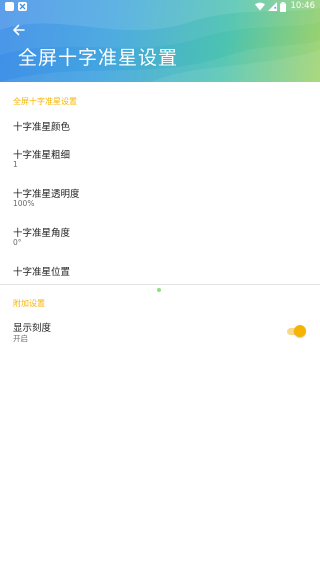 The image size is (320, 569). Describe the element at coordinates (9, 6) in the screenshot. I see `notification-icon` at that location.